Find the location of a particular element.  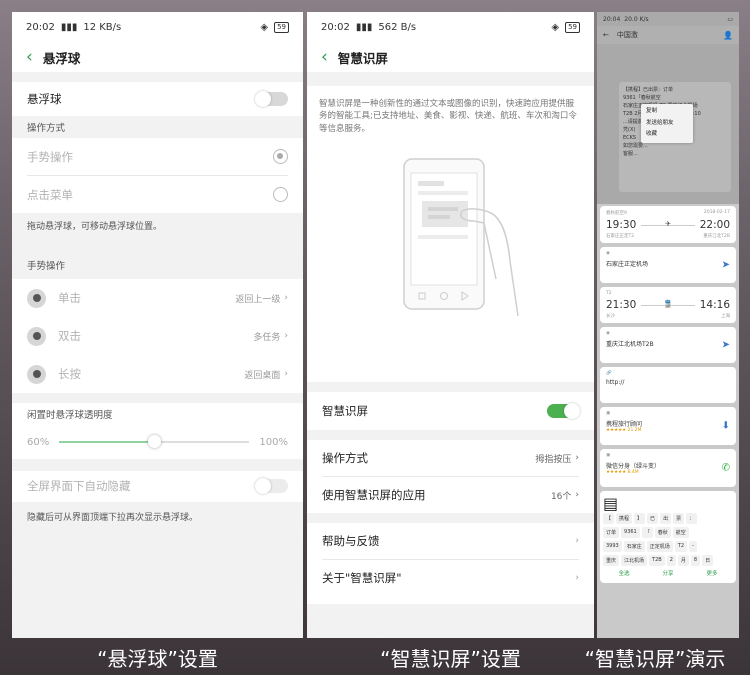

split-word-key: 【 is located at coordinates (609, 518).